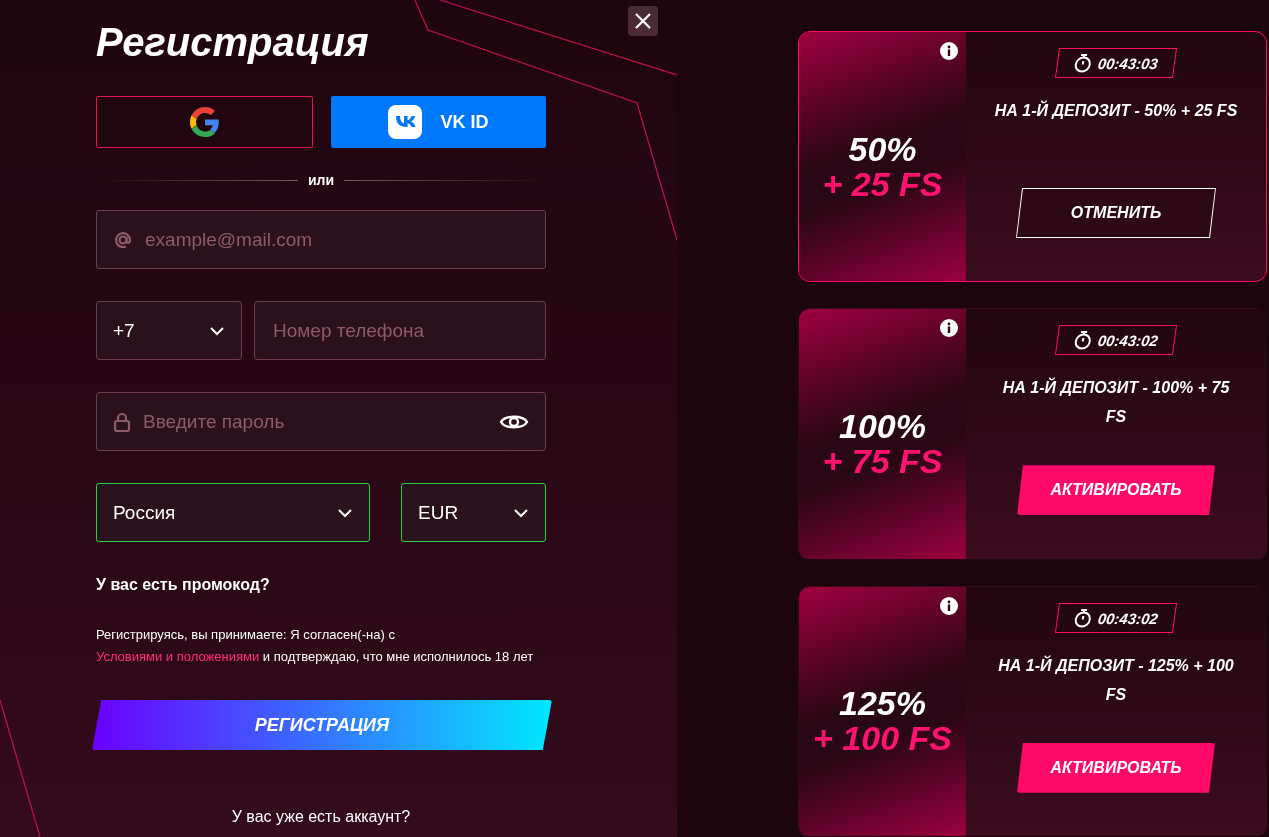 This screenshot has width=1269, height=837. What do you see at coordinates (233, 42) in the screenshot?
I see `page-title: Регистрация` at bounding box center [233, 42].